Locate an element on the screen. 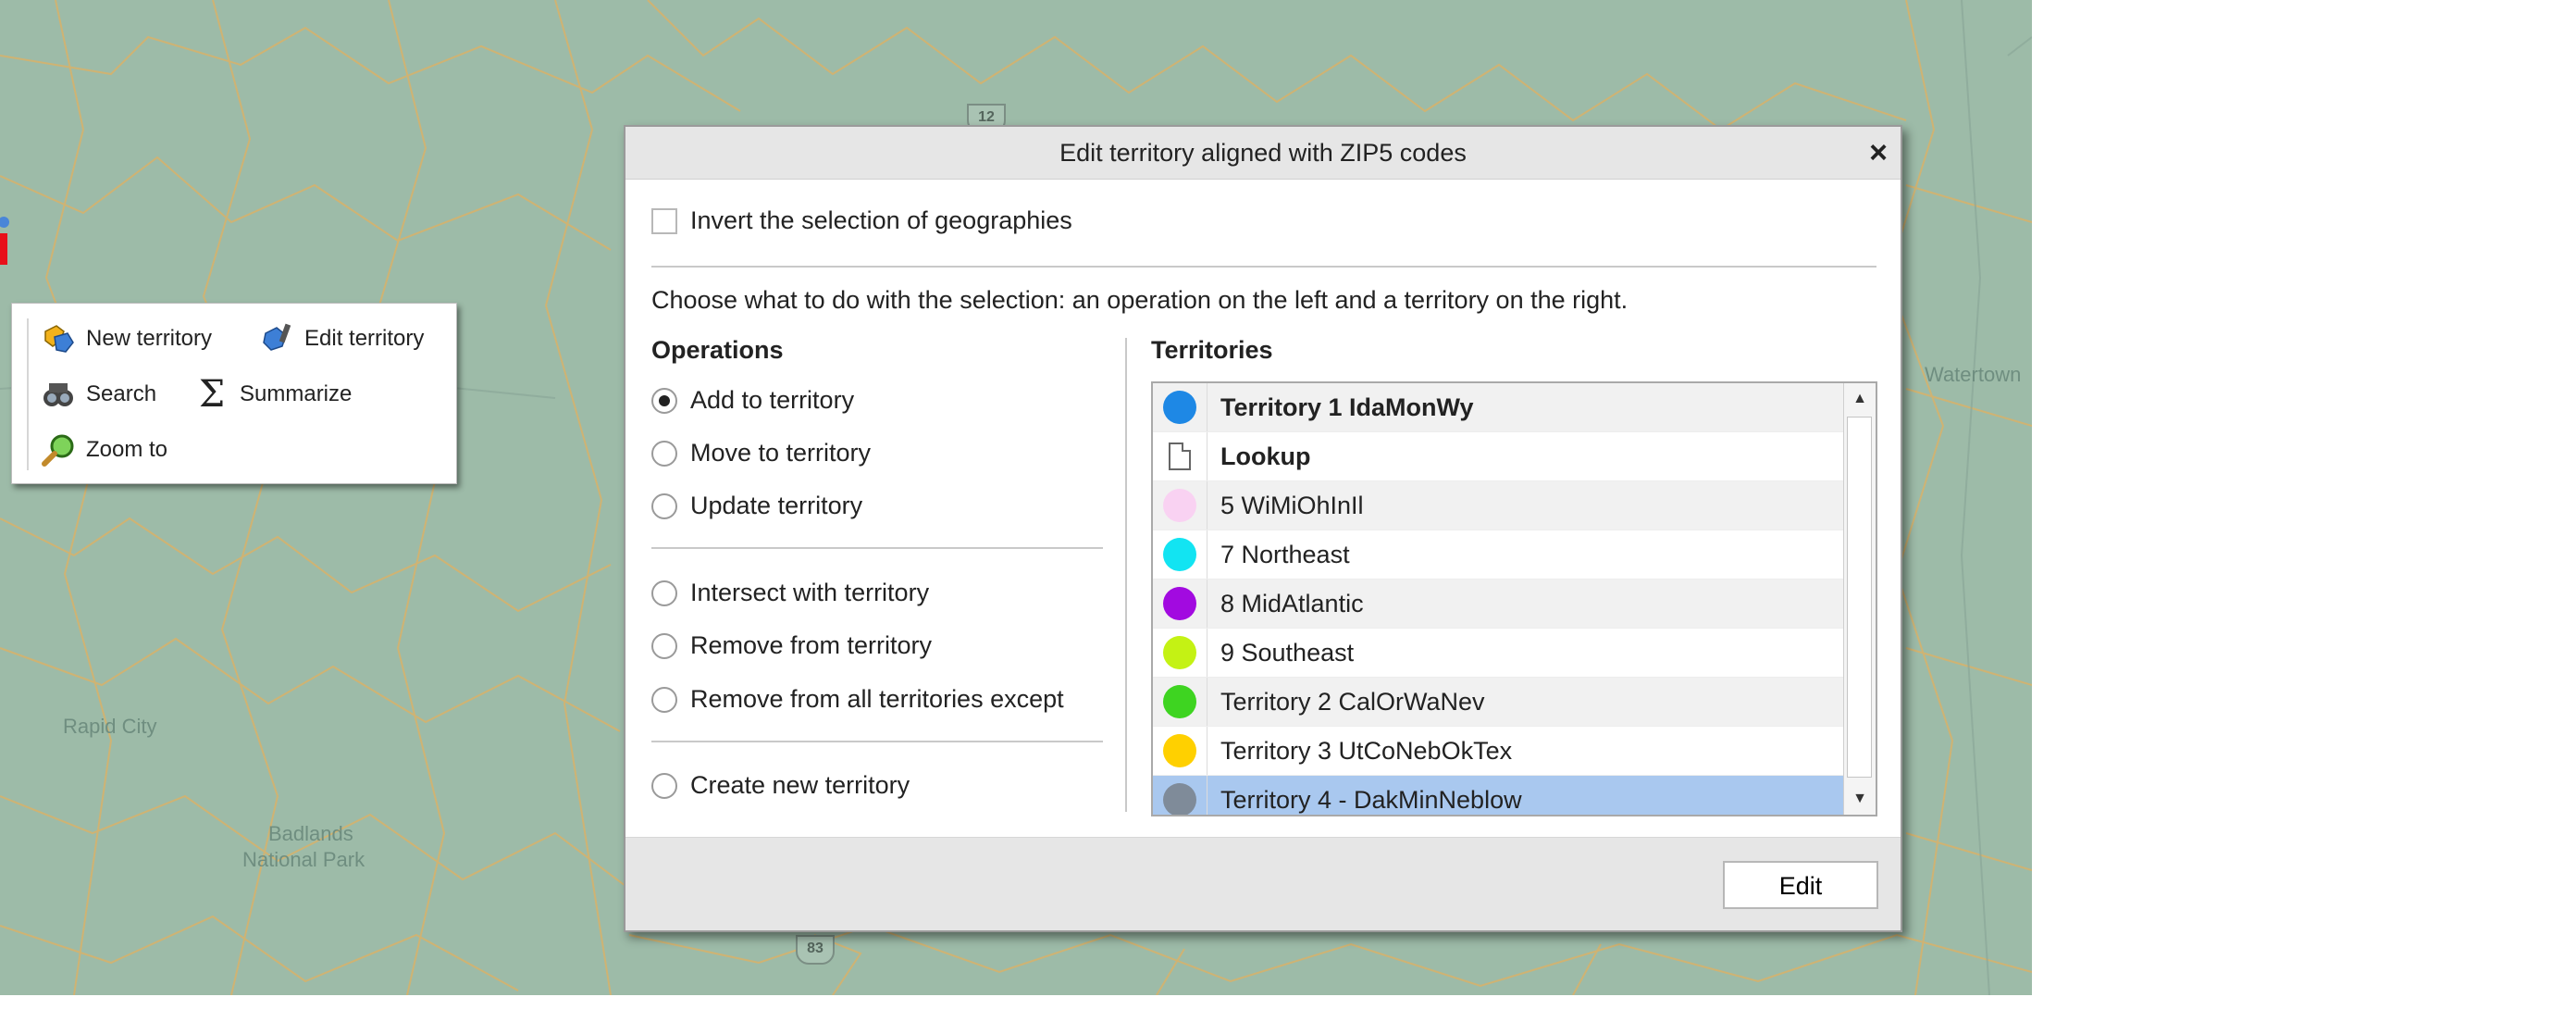  radio-move-to-territory: Move to territory is located at coordinates (761, 453).